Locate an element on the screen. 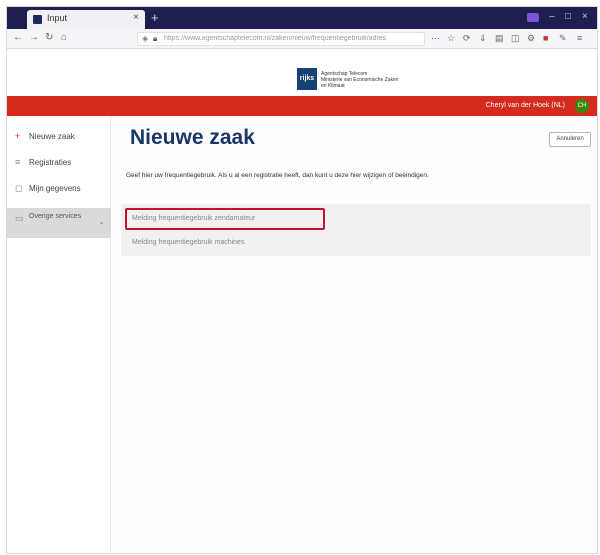 Image resolution: width=600 pixels, height=555 pixels. maximize-button: □ is located at coordinates (568, 16).